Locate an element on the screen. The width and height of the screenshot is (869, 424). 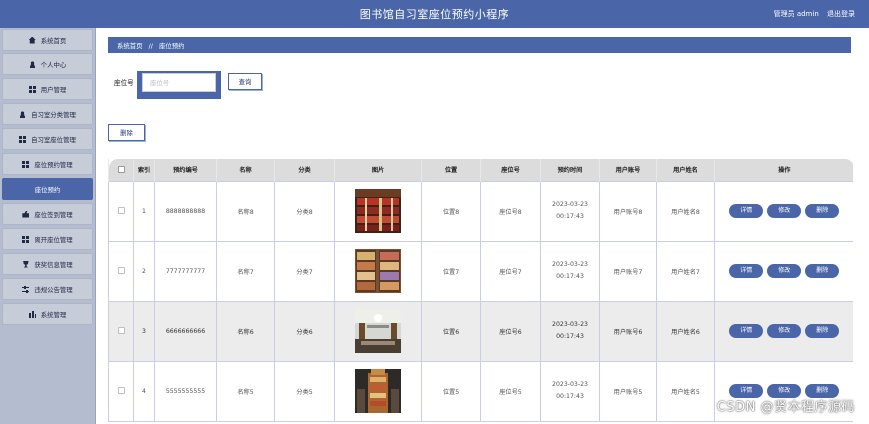
breadcrumb-home: 系统首页 is located at coordinates (130, 46).